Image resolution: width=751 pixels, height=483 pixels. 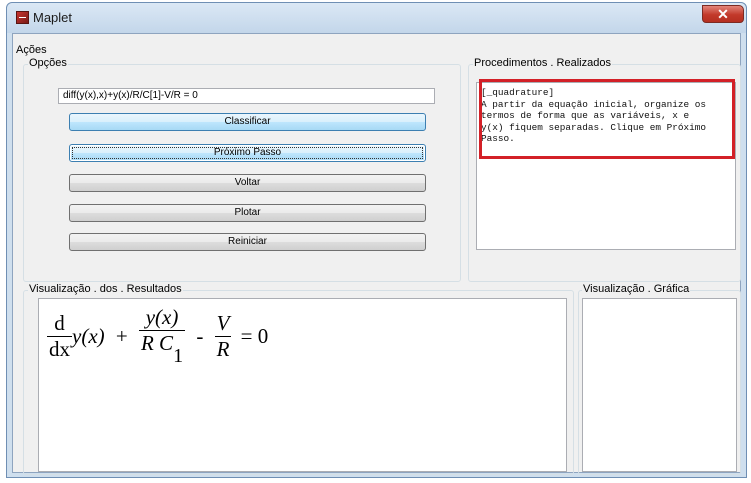 What do you see at coordinates (247, 242) in the screenshot?
I see `reiniciar-button: Reiniciar` at bounding box center [247, 242].